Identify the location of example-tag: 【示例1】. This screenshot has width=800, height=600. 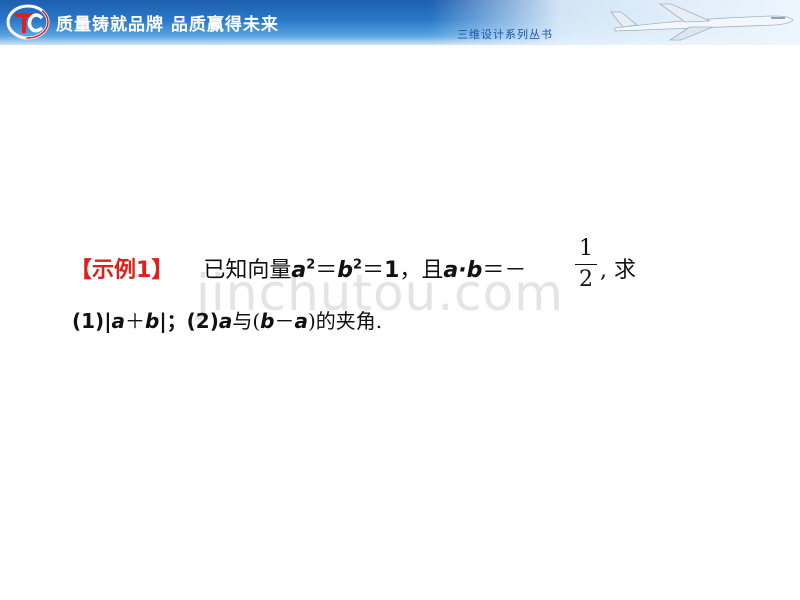
(122, 270).